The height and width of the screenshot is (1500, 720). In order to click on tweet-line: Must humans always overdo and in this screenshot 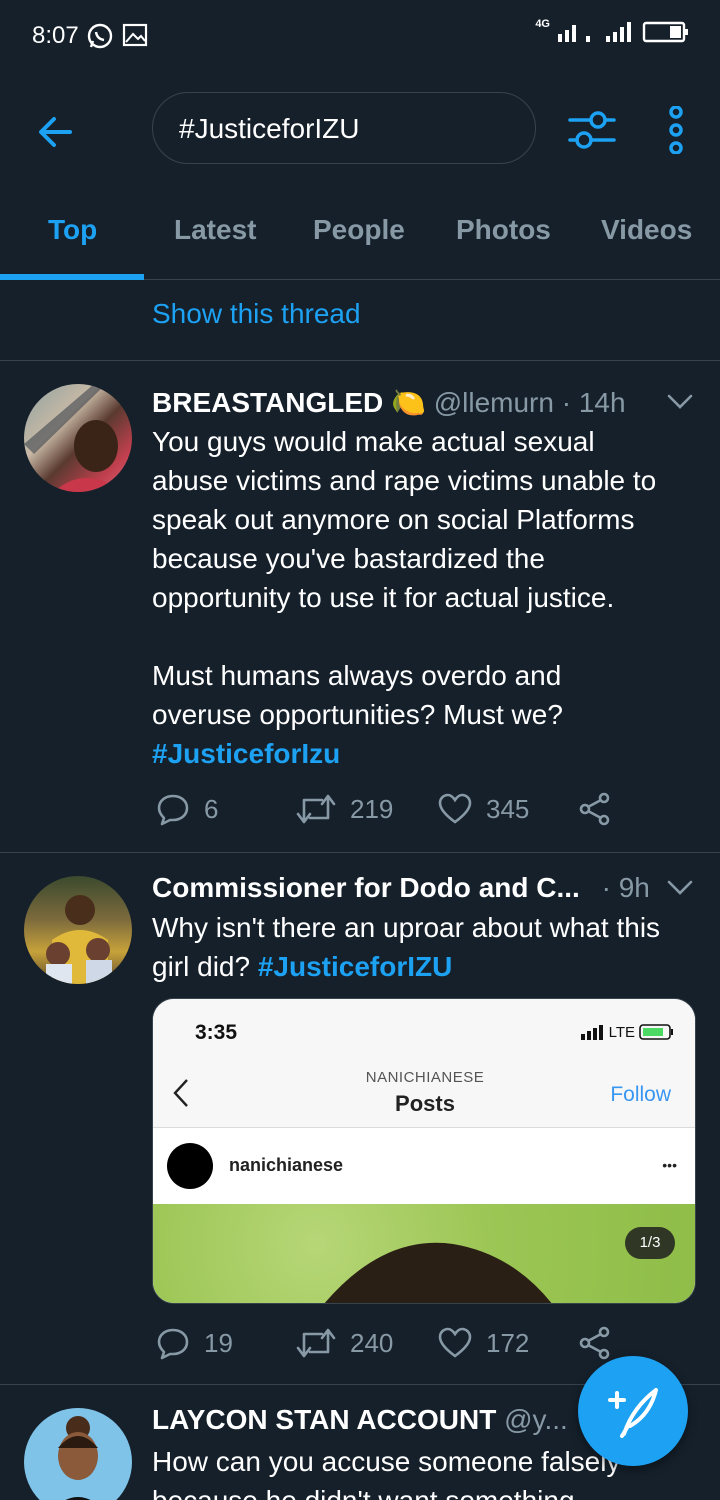, I will do `click(357, 675)`.